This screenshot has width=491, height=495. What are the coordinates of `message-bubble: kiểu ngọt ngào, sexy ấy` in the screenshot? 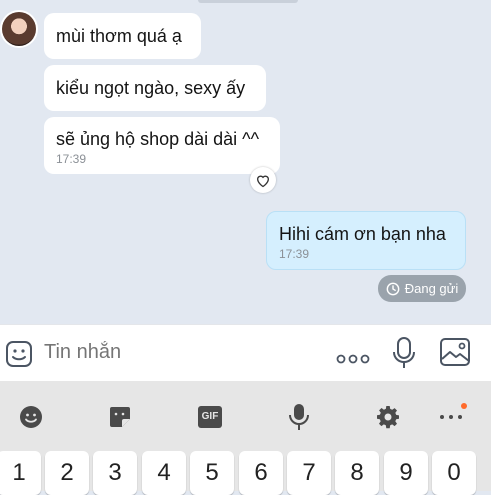 It's located at (155, 88).